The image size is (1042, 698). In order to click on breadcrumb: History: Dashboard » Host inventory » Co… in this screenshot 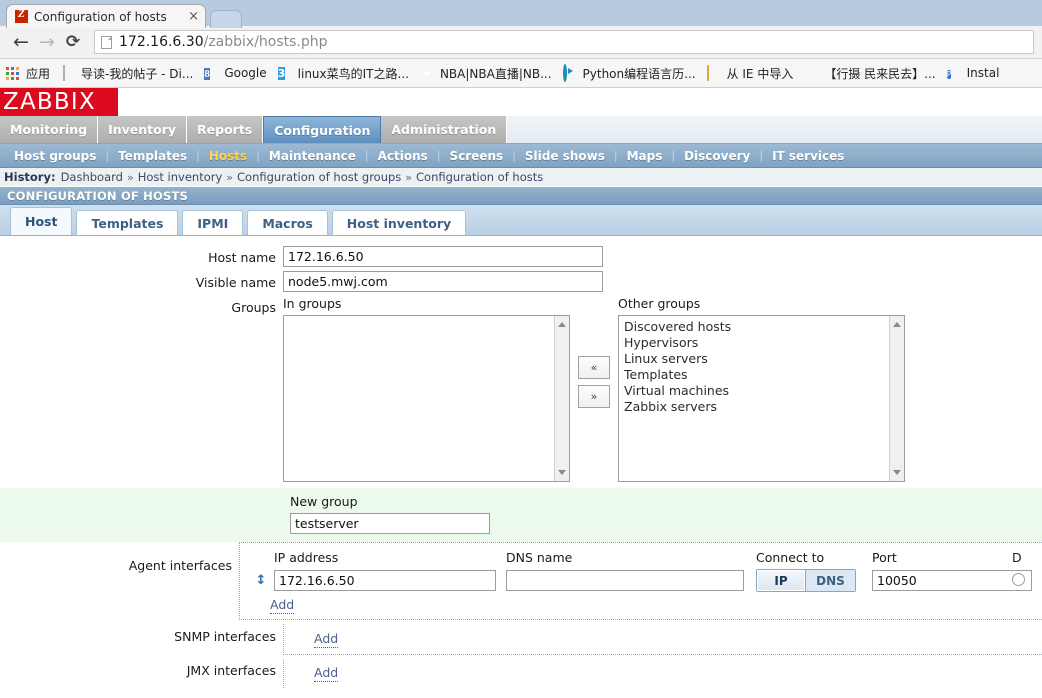, I will do `click(521, 177)`.